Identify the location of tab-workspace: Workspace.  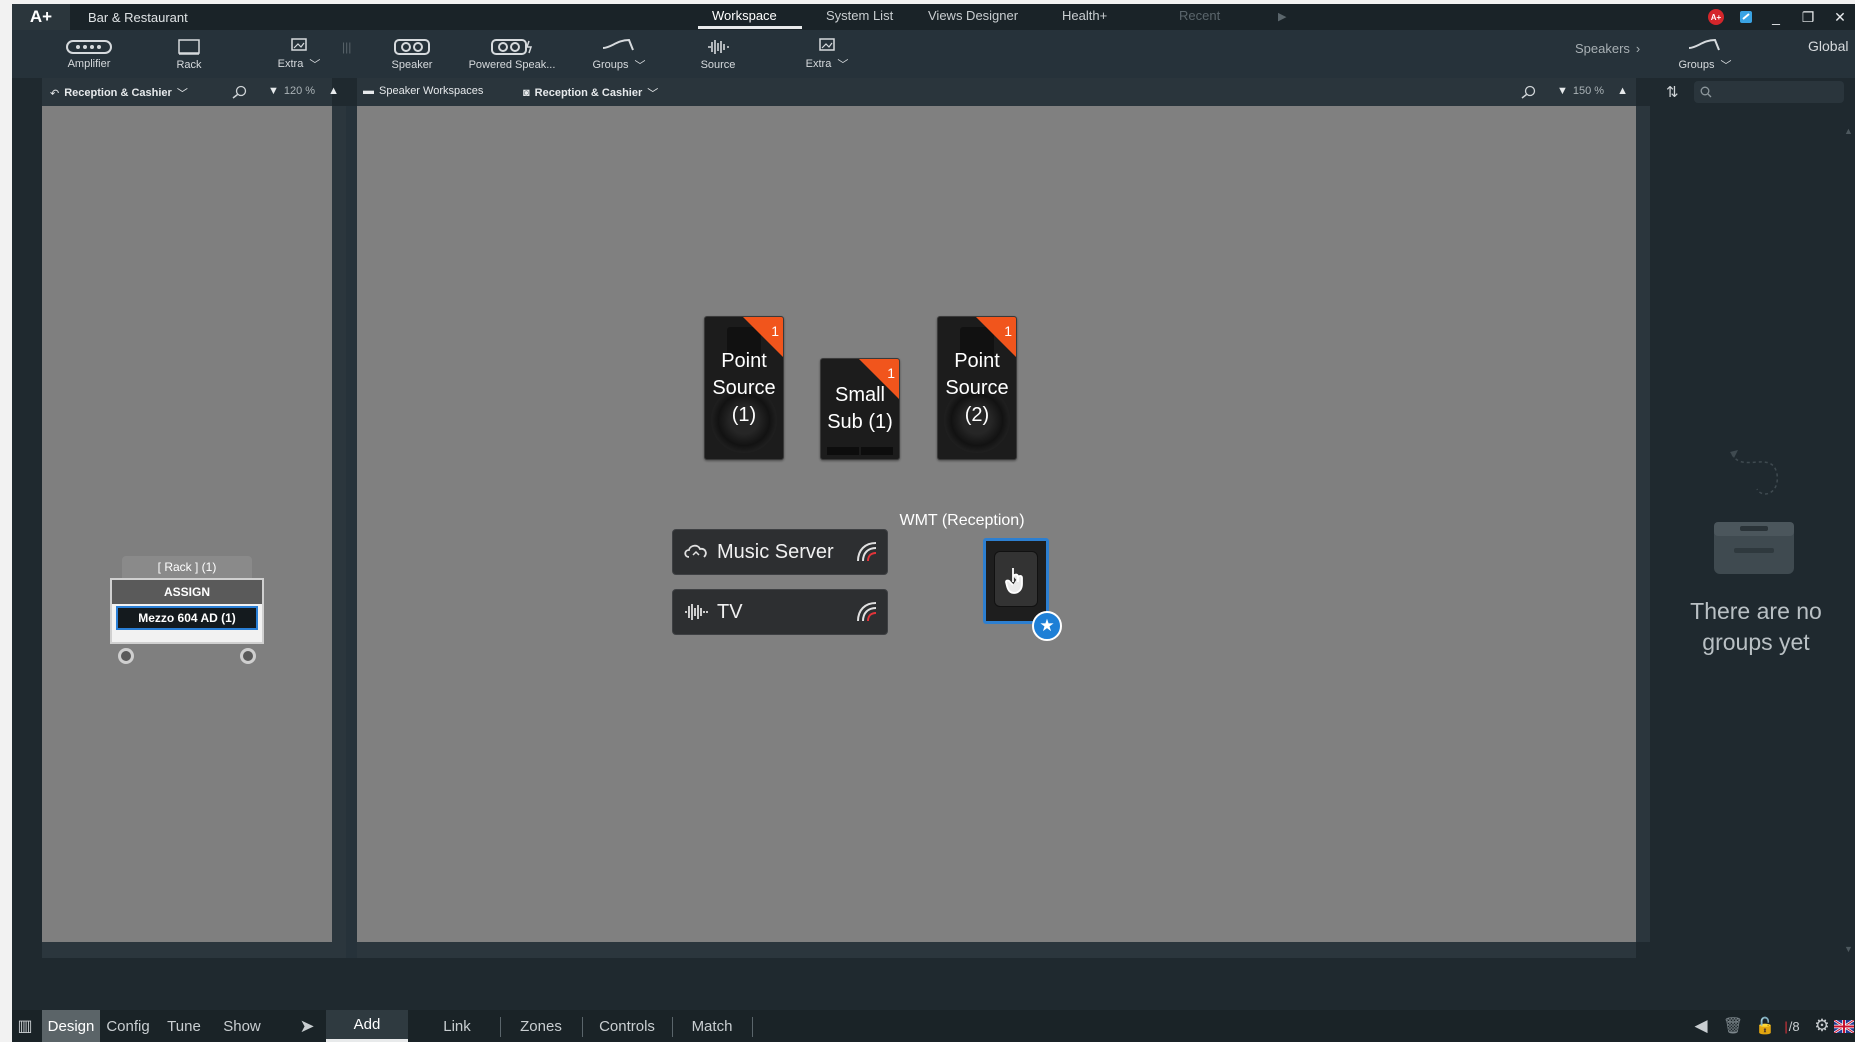
(744, 15).